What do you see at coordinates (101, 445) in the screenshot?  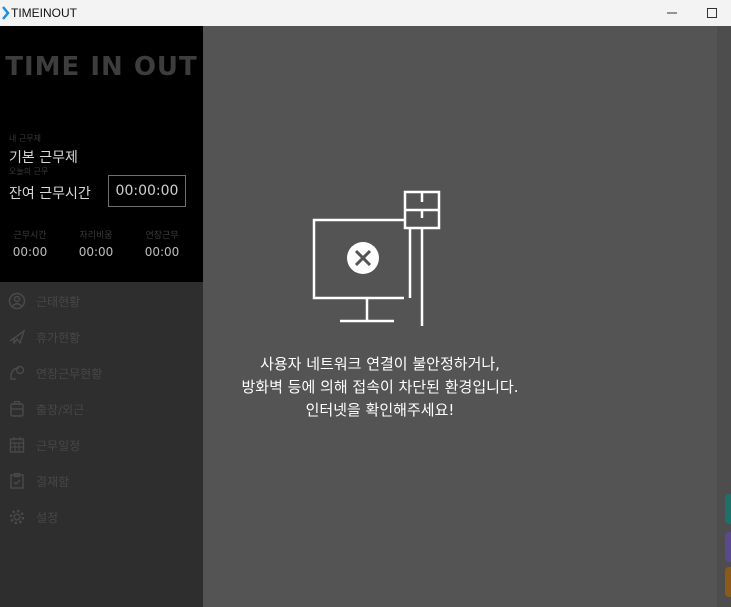 I see `menu-item-schedule: 근무일정` at bounding box center [101, 445].